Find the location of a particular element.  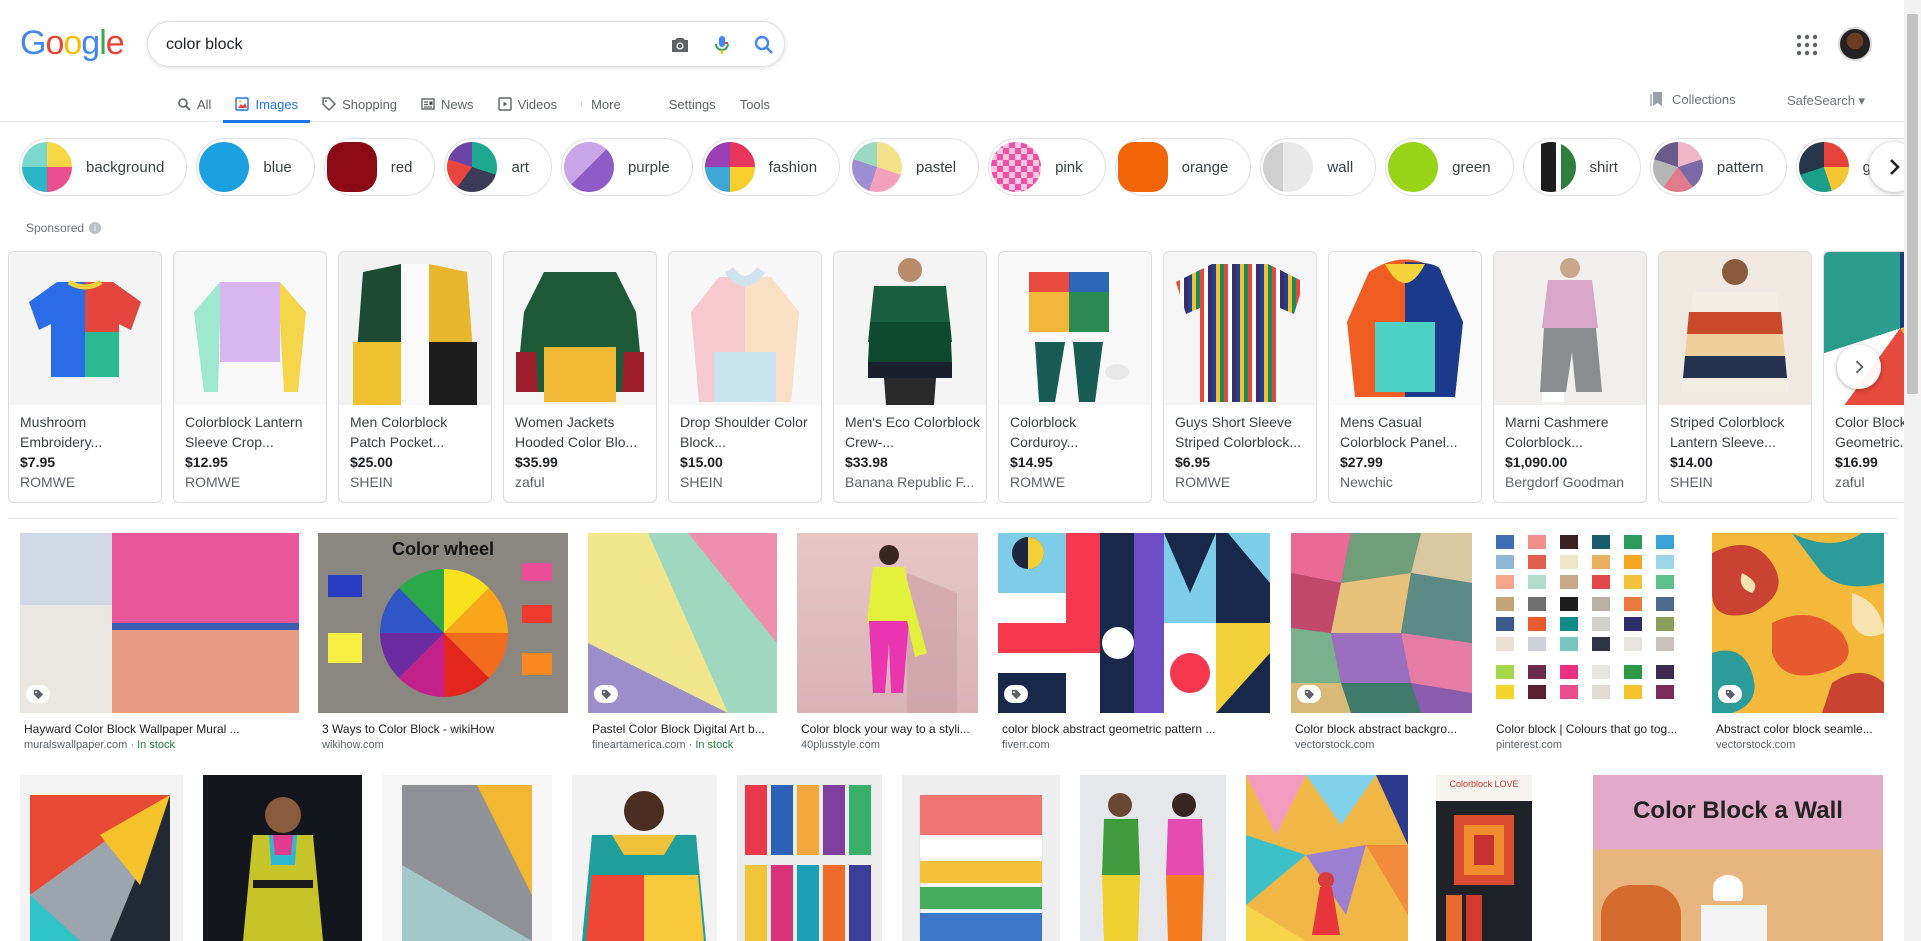

chip-wall: wall is located at coordinates (1318, 167).